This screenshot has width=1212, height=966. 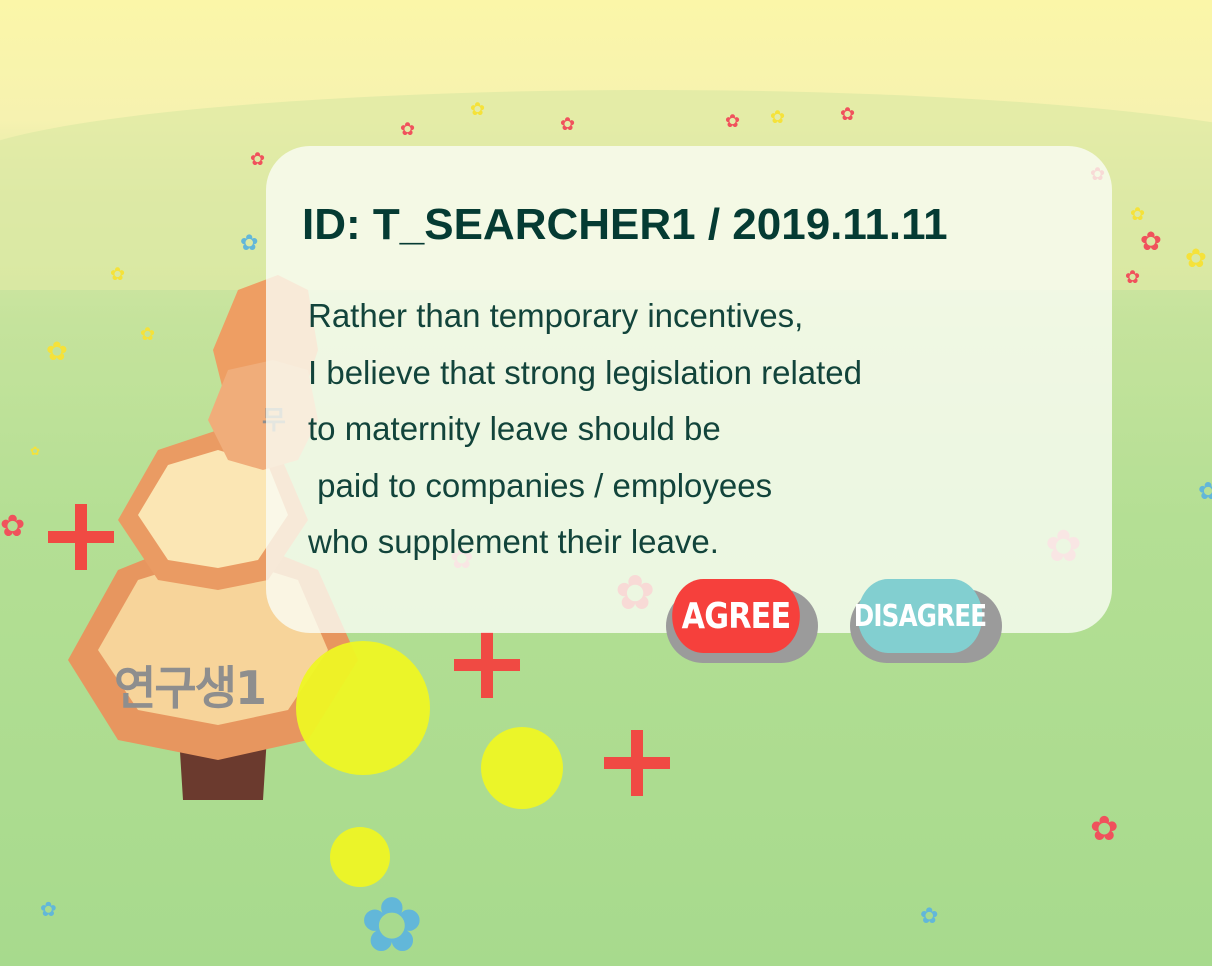 What do you see at coordinates (514, 428) in the screenshot?
I see `comment-line: to maternity leave should be` at bounding box center [514, 428].